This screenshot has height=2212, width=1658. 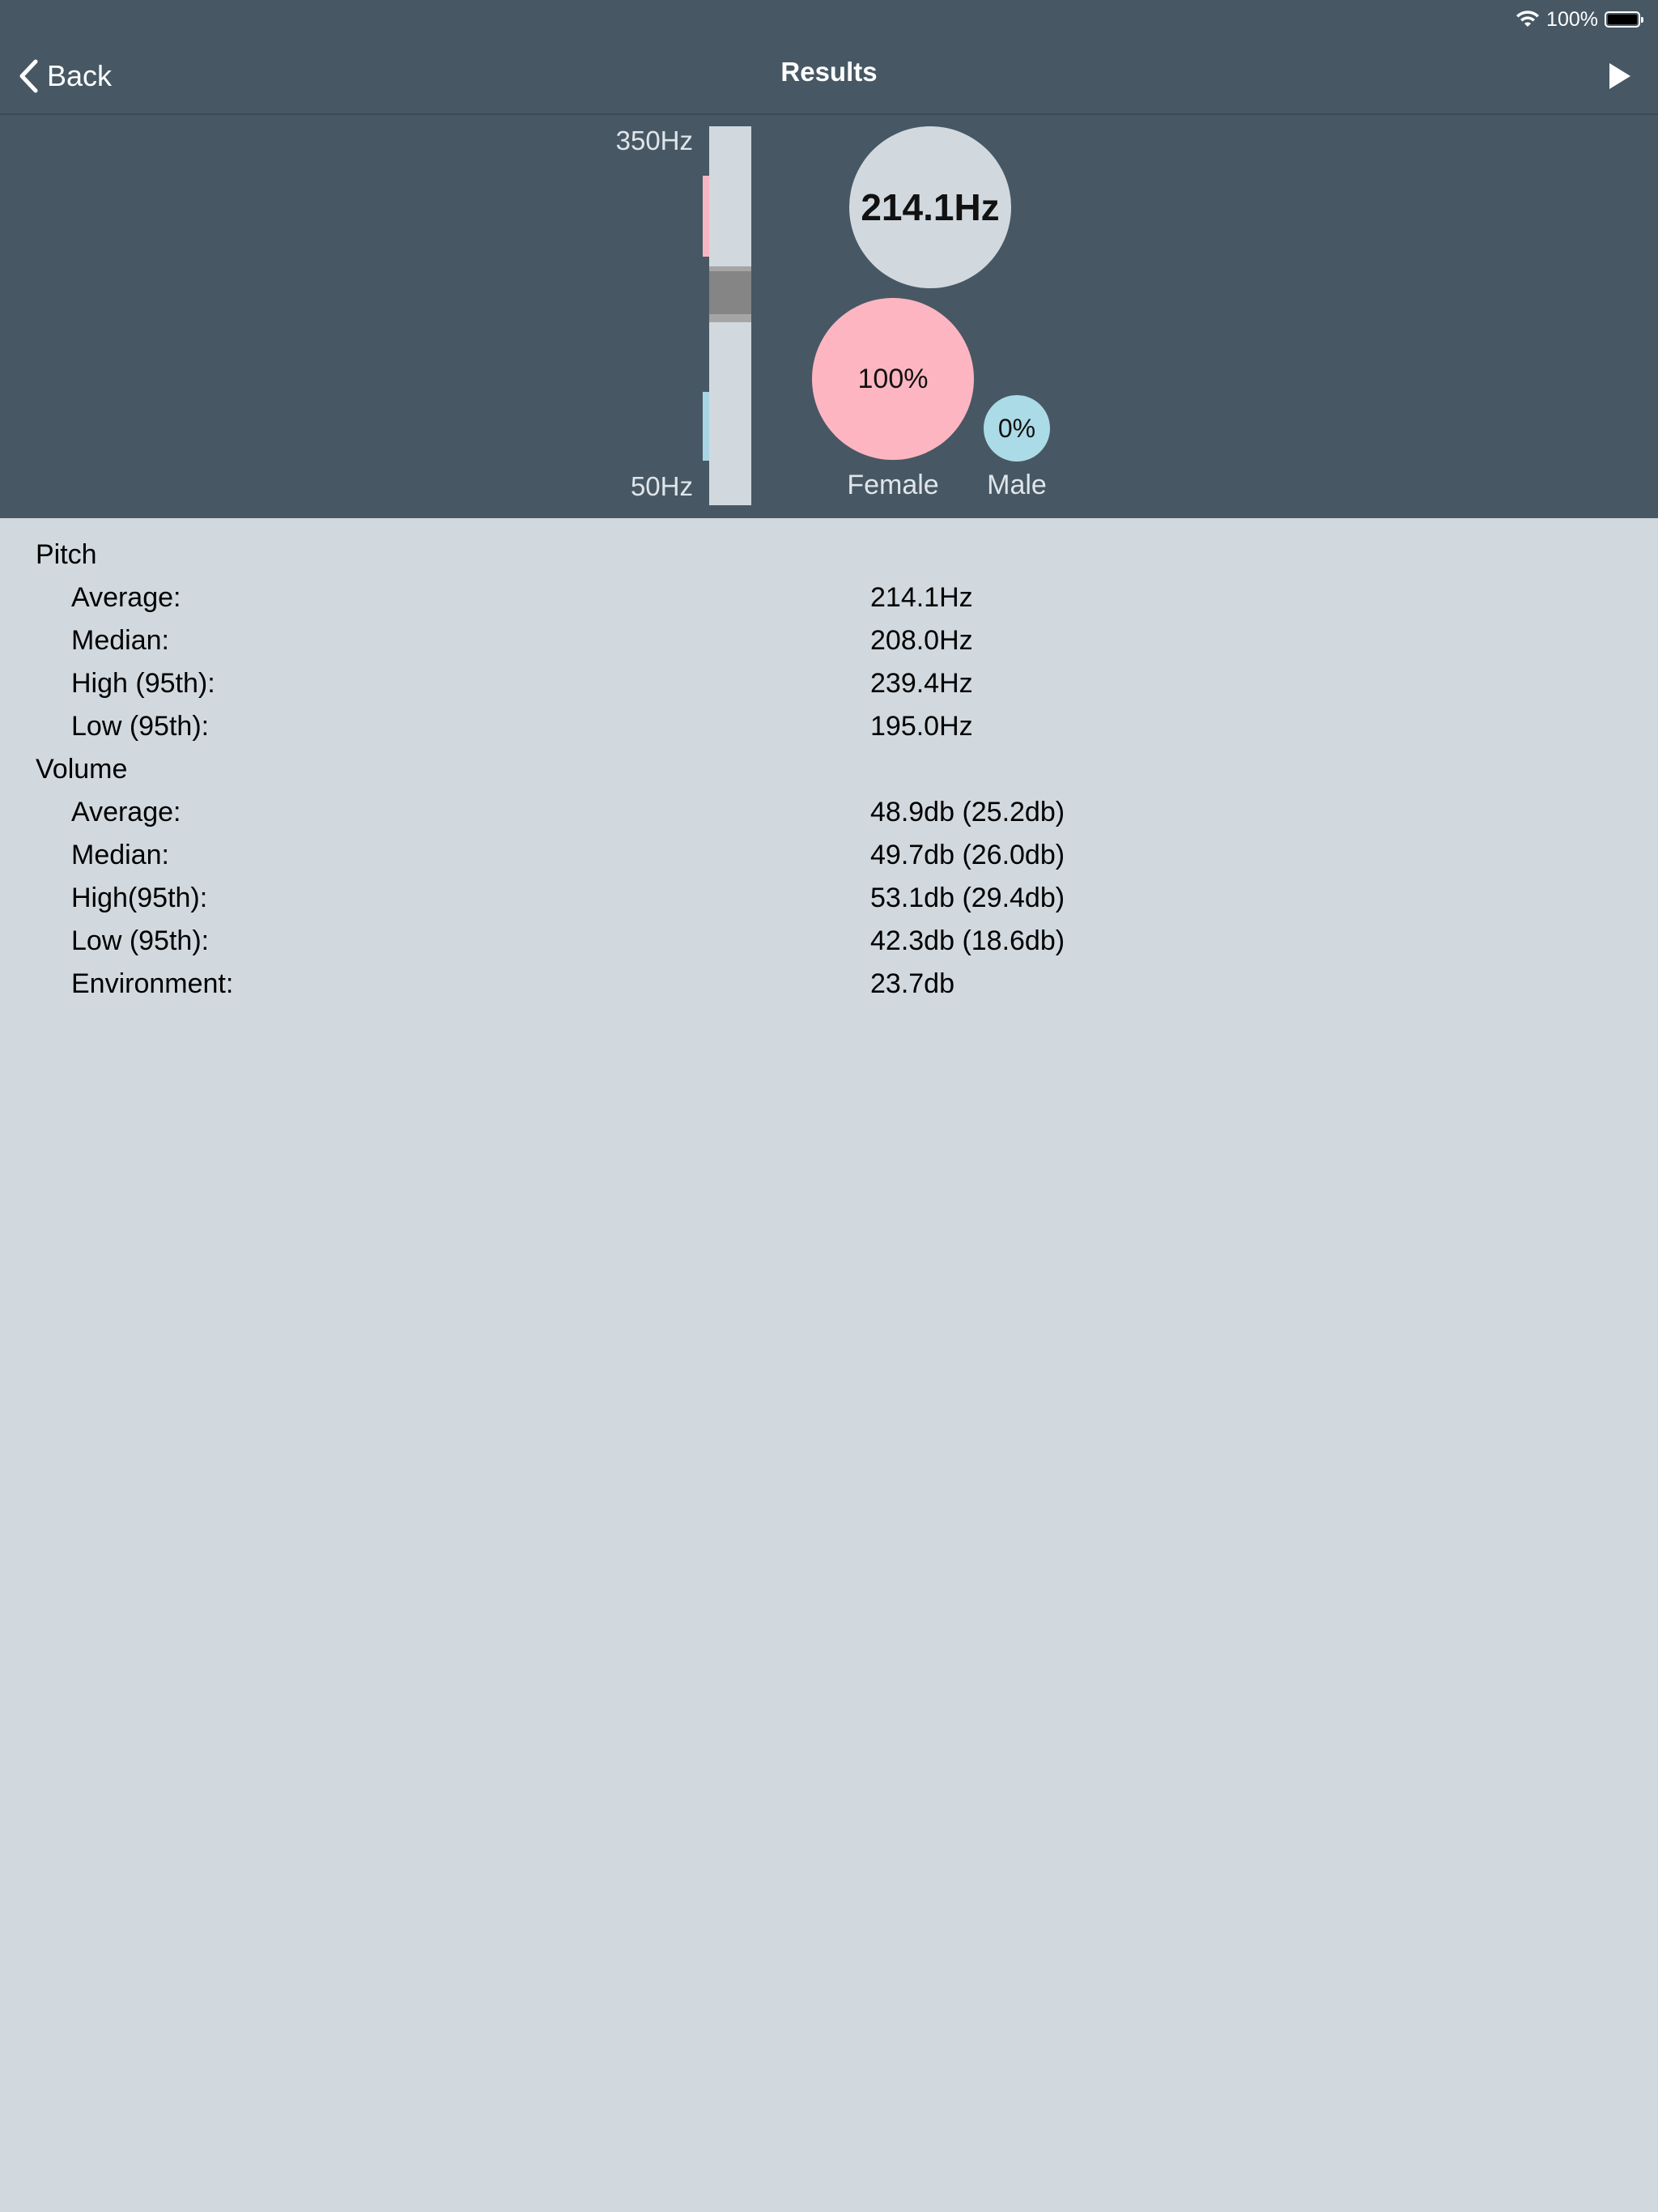 I want to click on stat-value: 239.4Hz, so click(x=921, y=683).